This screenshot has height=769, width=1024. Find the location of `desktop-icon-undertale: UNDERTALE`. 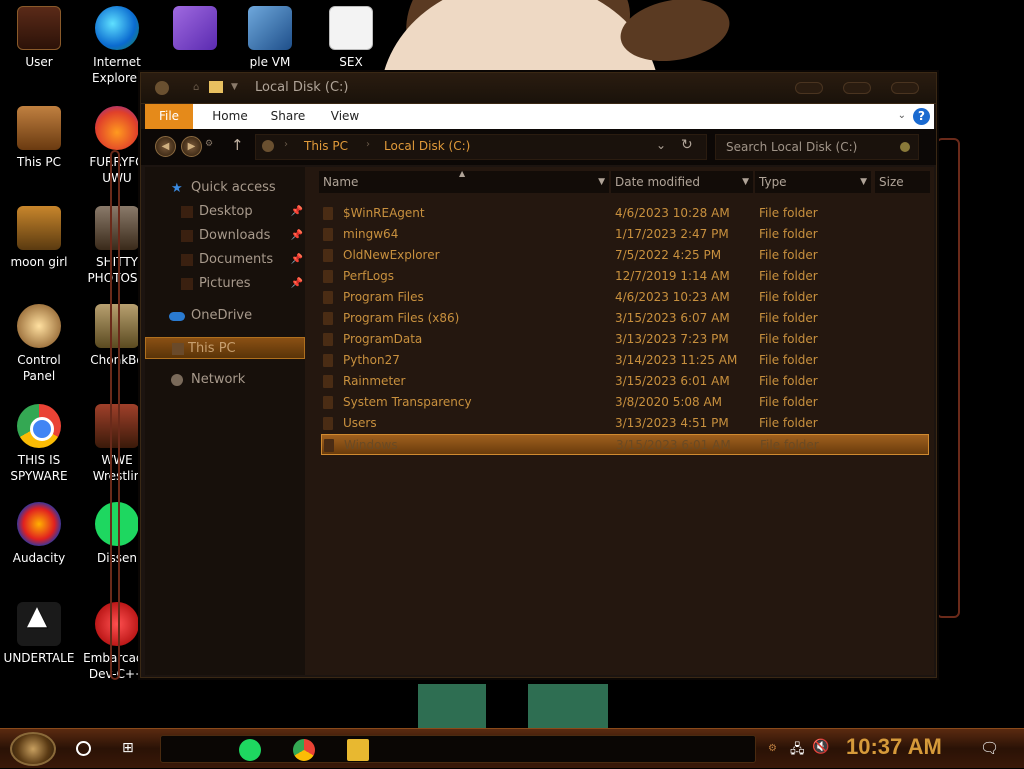

desktop-icon-undertale: UNDERTALE is located at coordinates (39, 634).